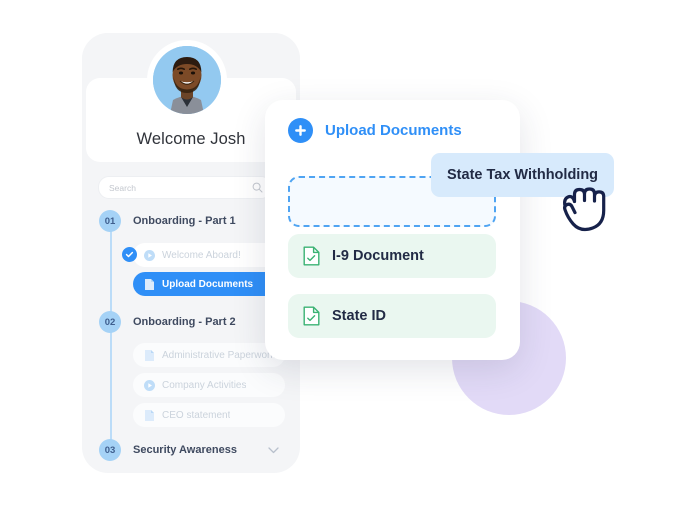 The image size is (700, 512). Describe the element at coordinates (201, 255) in the screenshot. I see `sidebar-item-label: Welcome Aboard!` at that location.